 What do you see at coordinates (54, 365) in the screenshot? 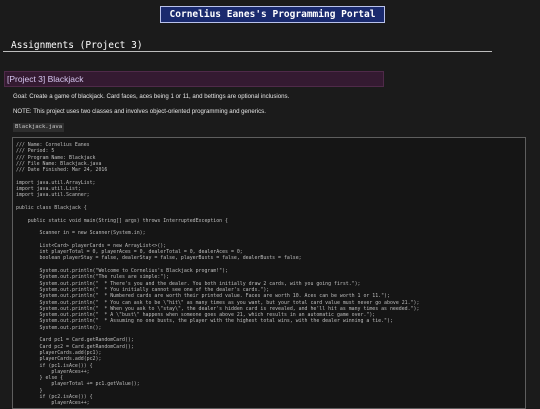
I see `code-line: if (pc1.isAce()) {` at bounding box center [54, 365].